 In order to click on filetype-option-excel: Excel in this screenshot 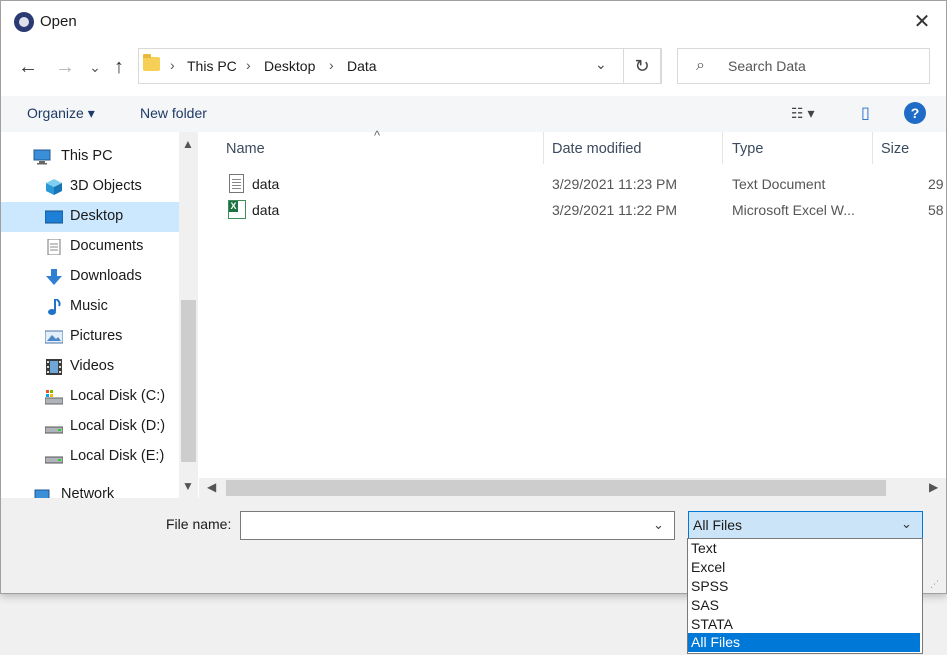, I will do `click(804, 567)`.